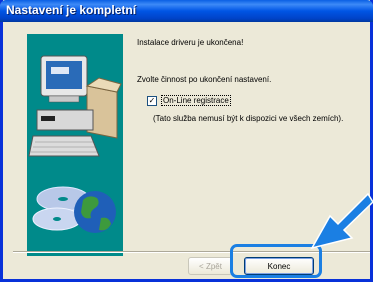  I want to click on online-registration-option: ✓ On-Line registrace, so click(189, 100).